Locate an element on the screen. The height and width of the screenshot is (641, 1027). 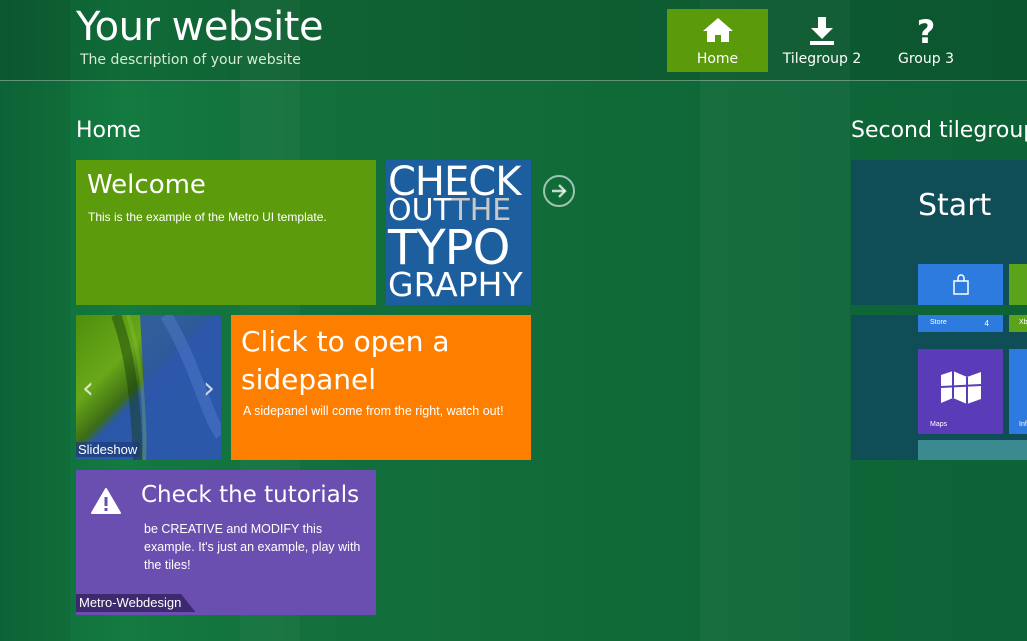
help-icon: ? is located at coordinates (926, 32).